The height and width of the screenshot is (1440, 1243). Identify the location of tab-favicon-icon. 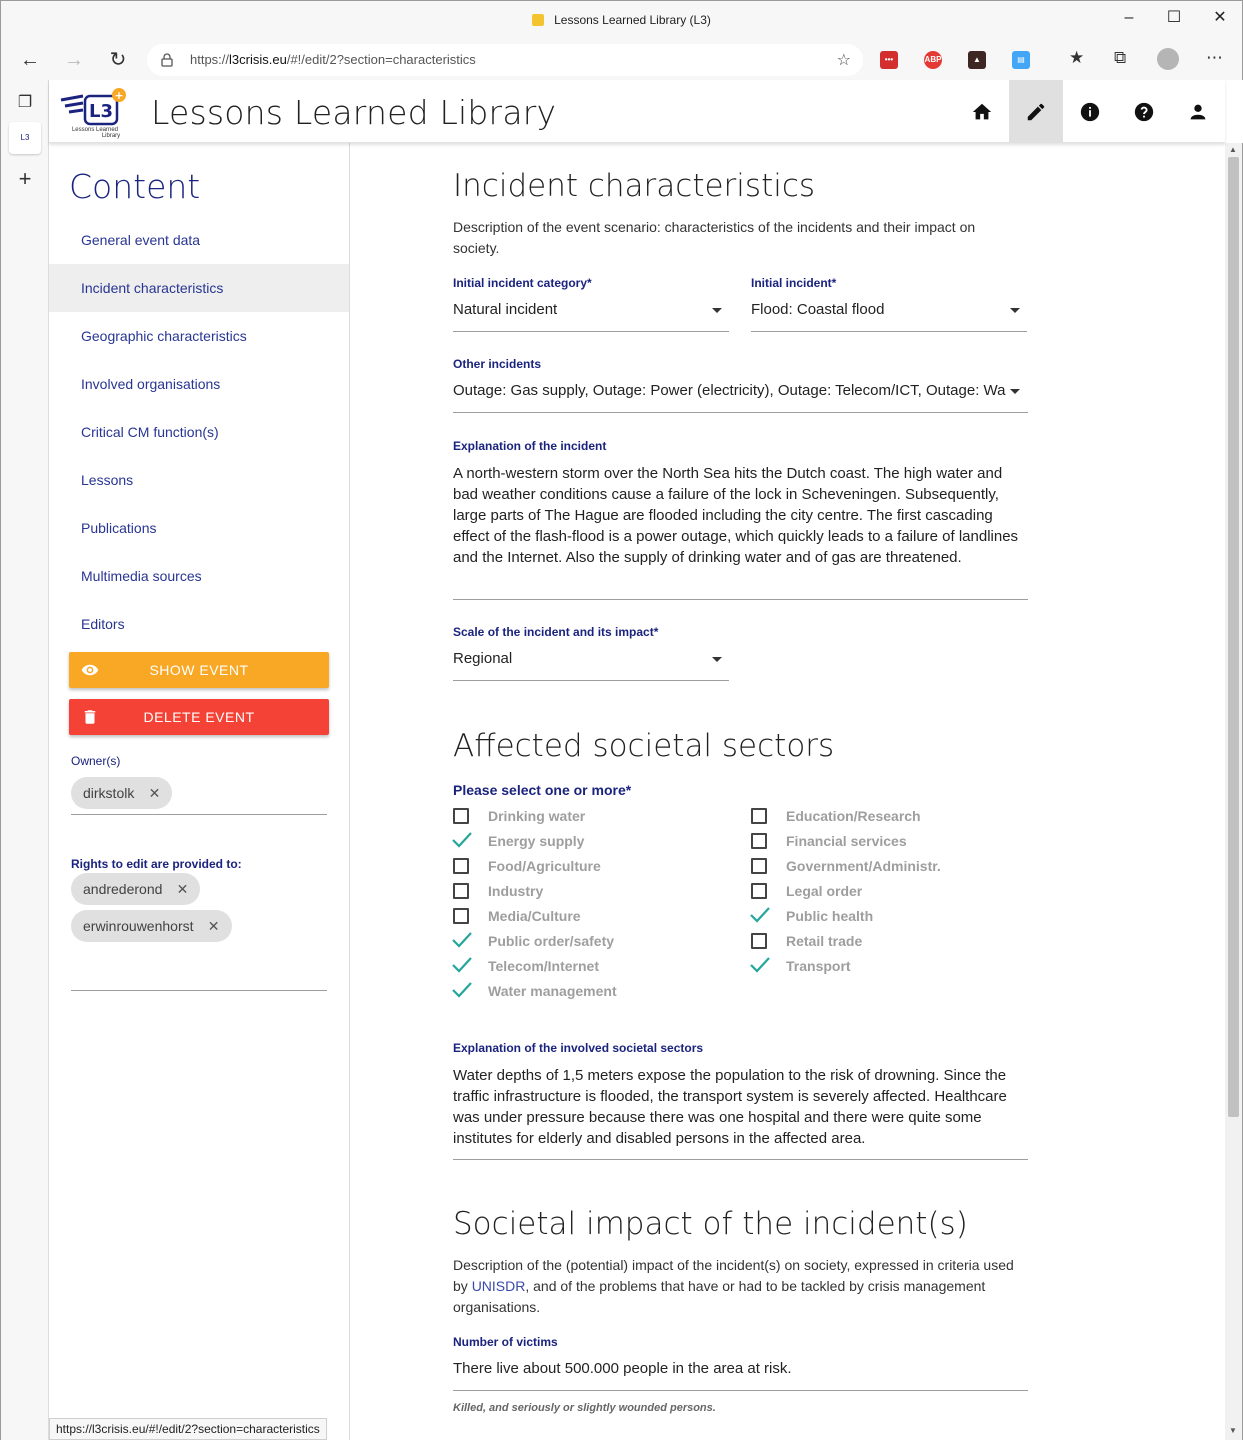
(538, 20).